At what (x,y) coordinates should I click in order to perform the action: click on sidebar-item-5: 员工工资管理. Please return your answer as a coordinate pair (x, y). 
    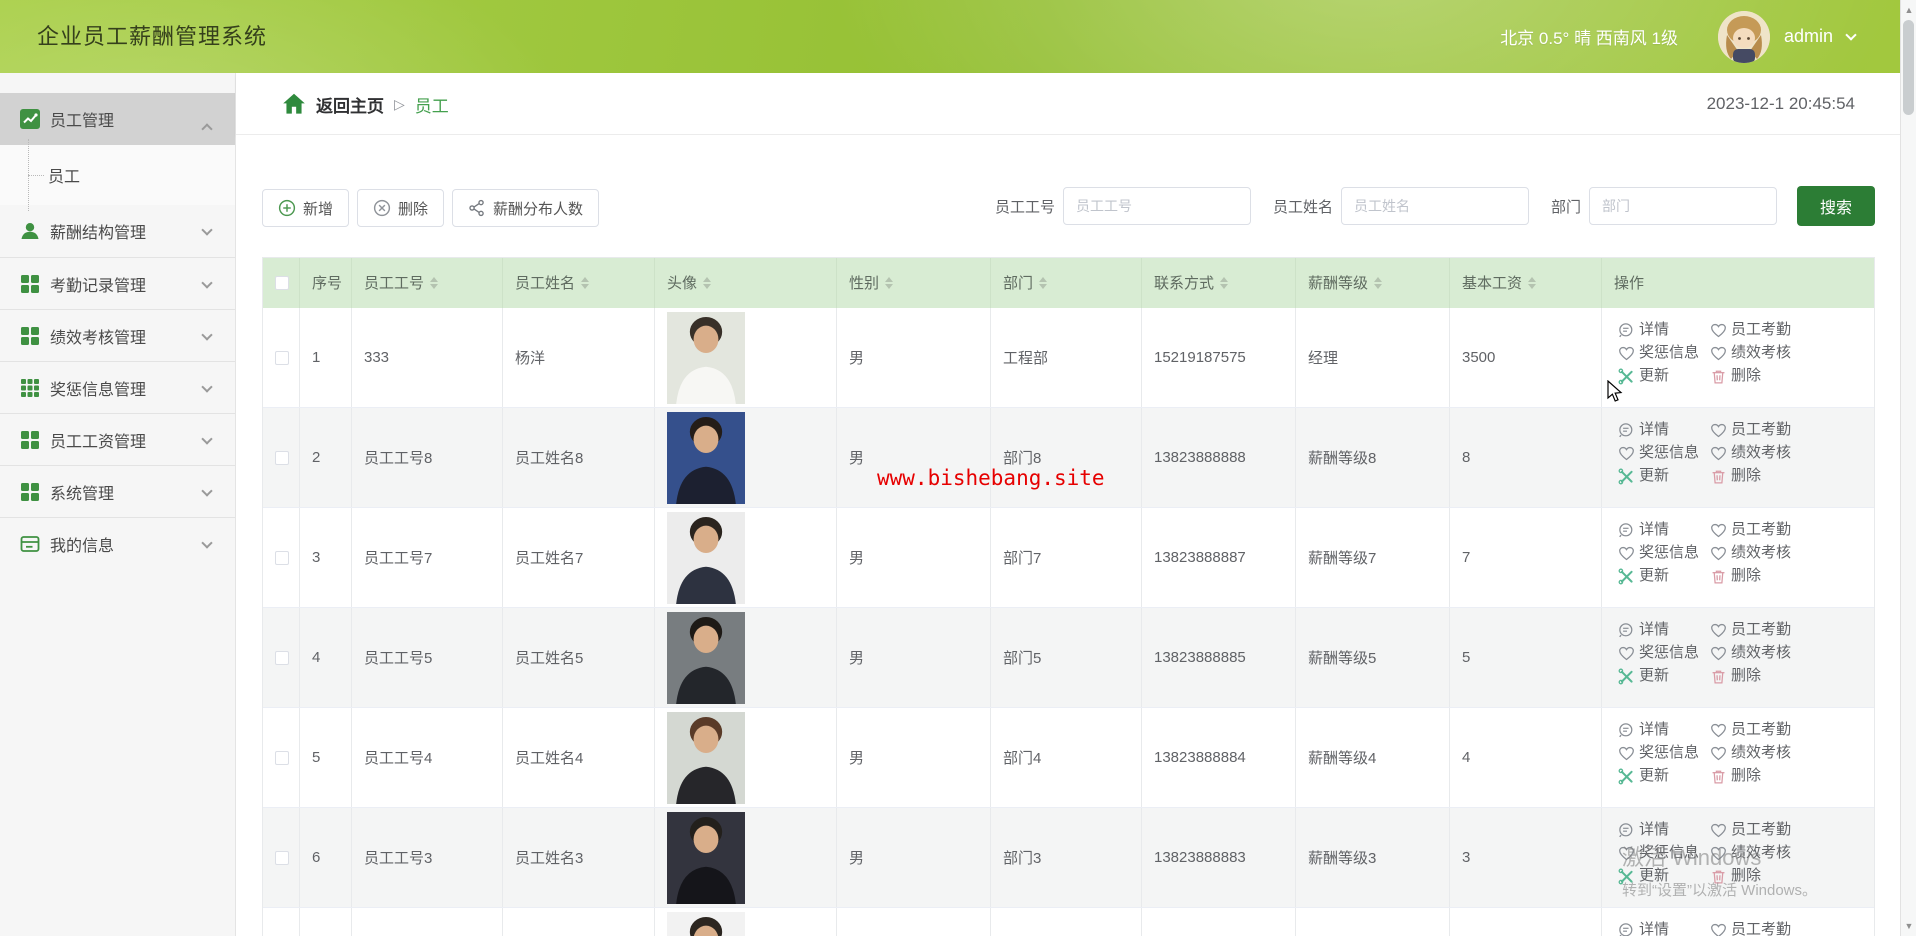
    Looking at the image, I should click on (117, 439).